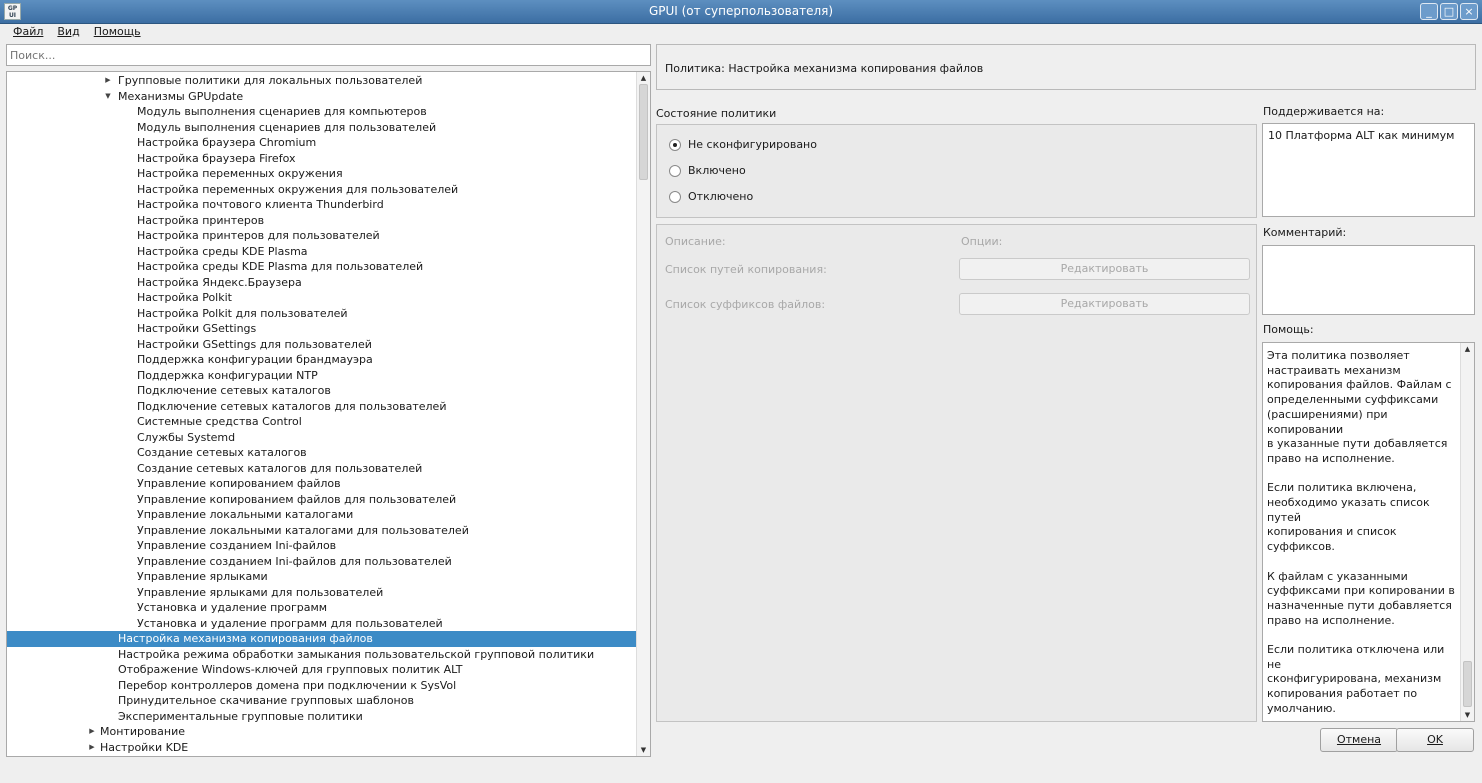  Describe the element at coordinates (1368, 280) in the screenshot. I see `comment-field` at that location.